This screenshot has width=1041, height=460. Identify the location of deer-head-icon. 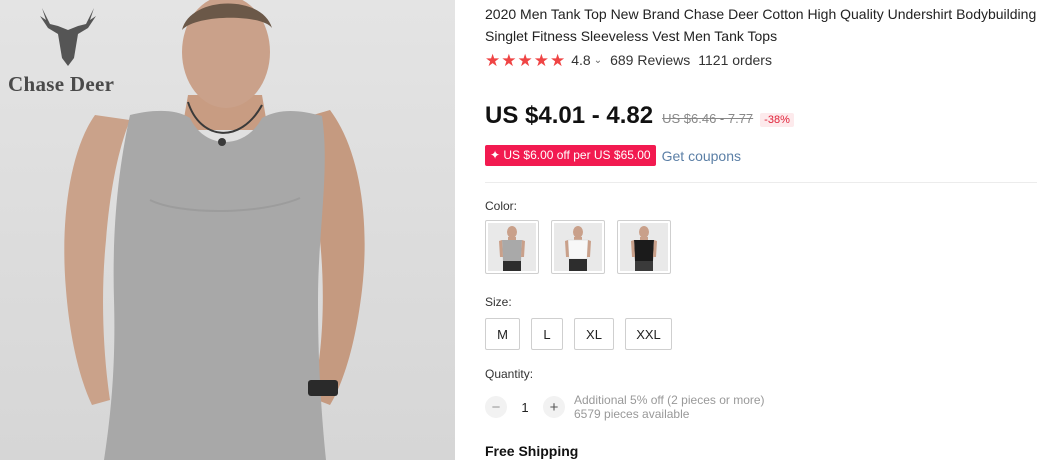
(68, 37).